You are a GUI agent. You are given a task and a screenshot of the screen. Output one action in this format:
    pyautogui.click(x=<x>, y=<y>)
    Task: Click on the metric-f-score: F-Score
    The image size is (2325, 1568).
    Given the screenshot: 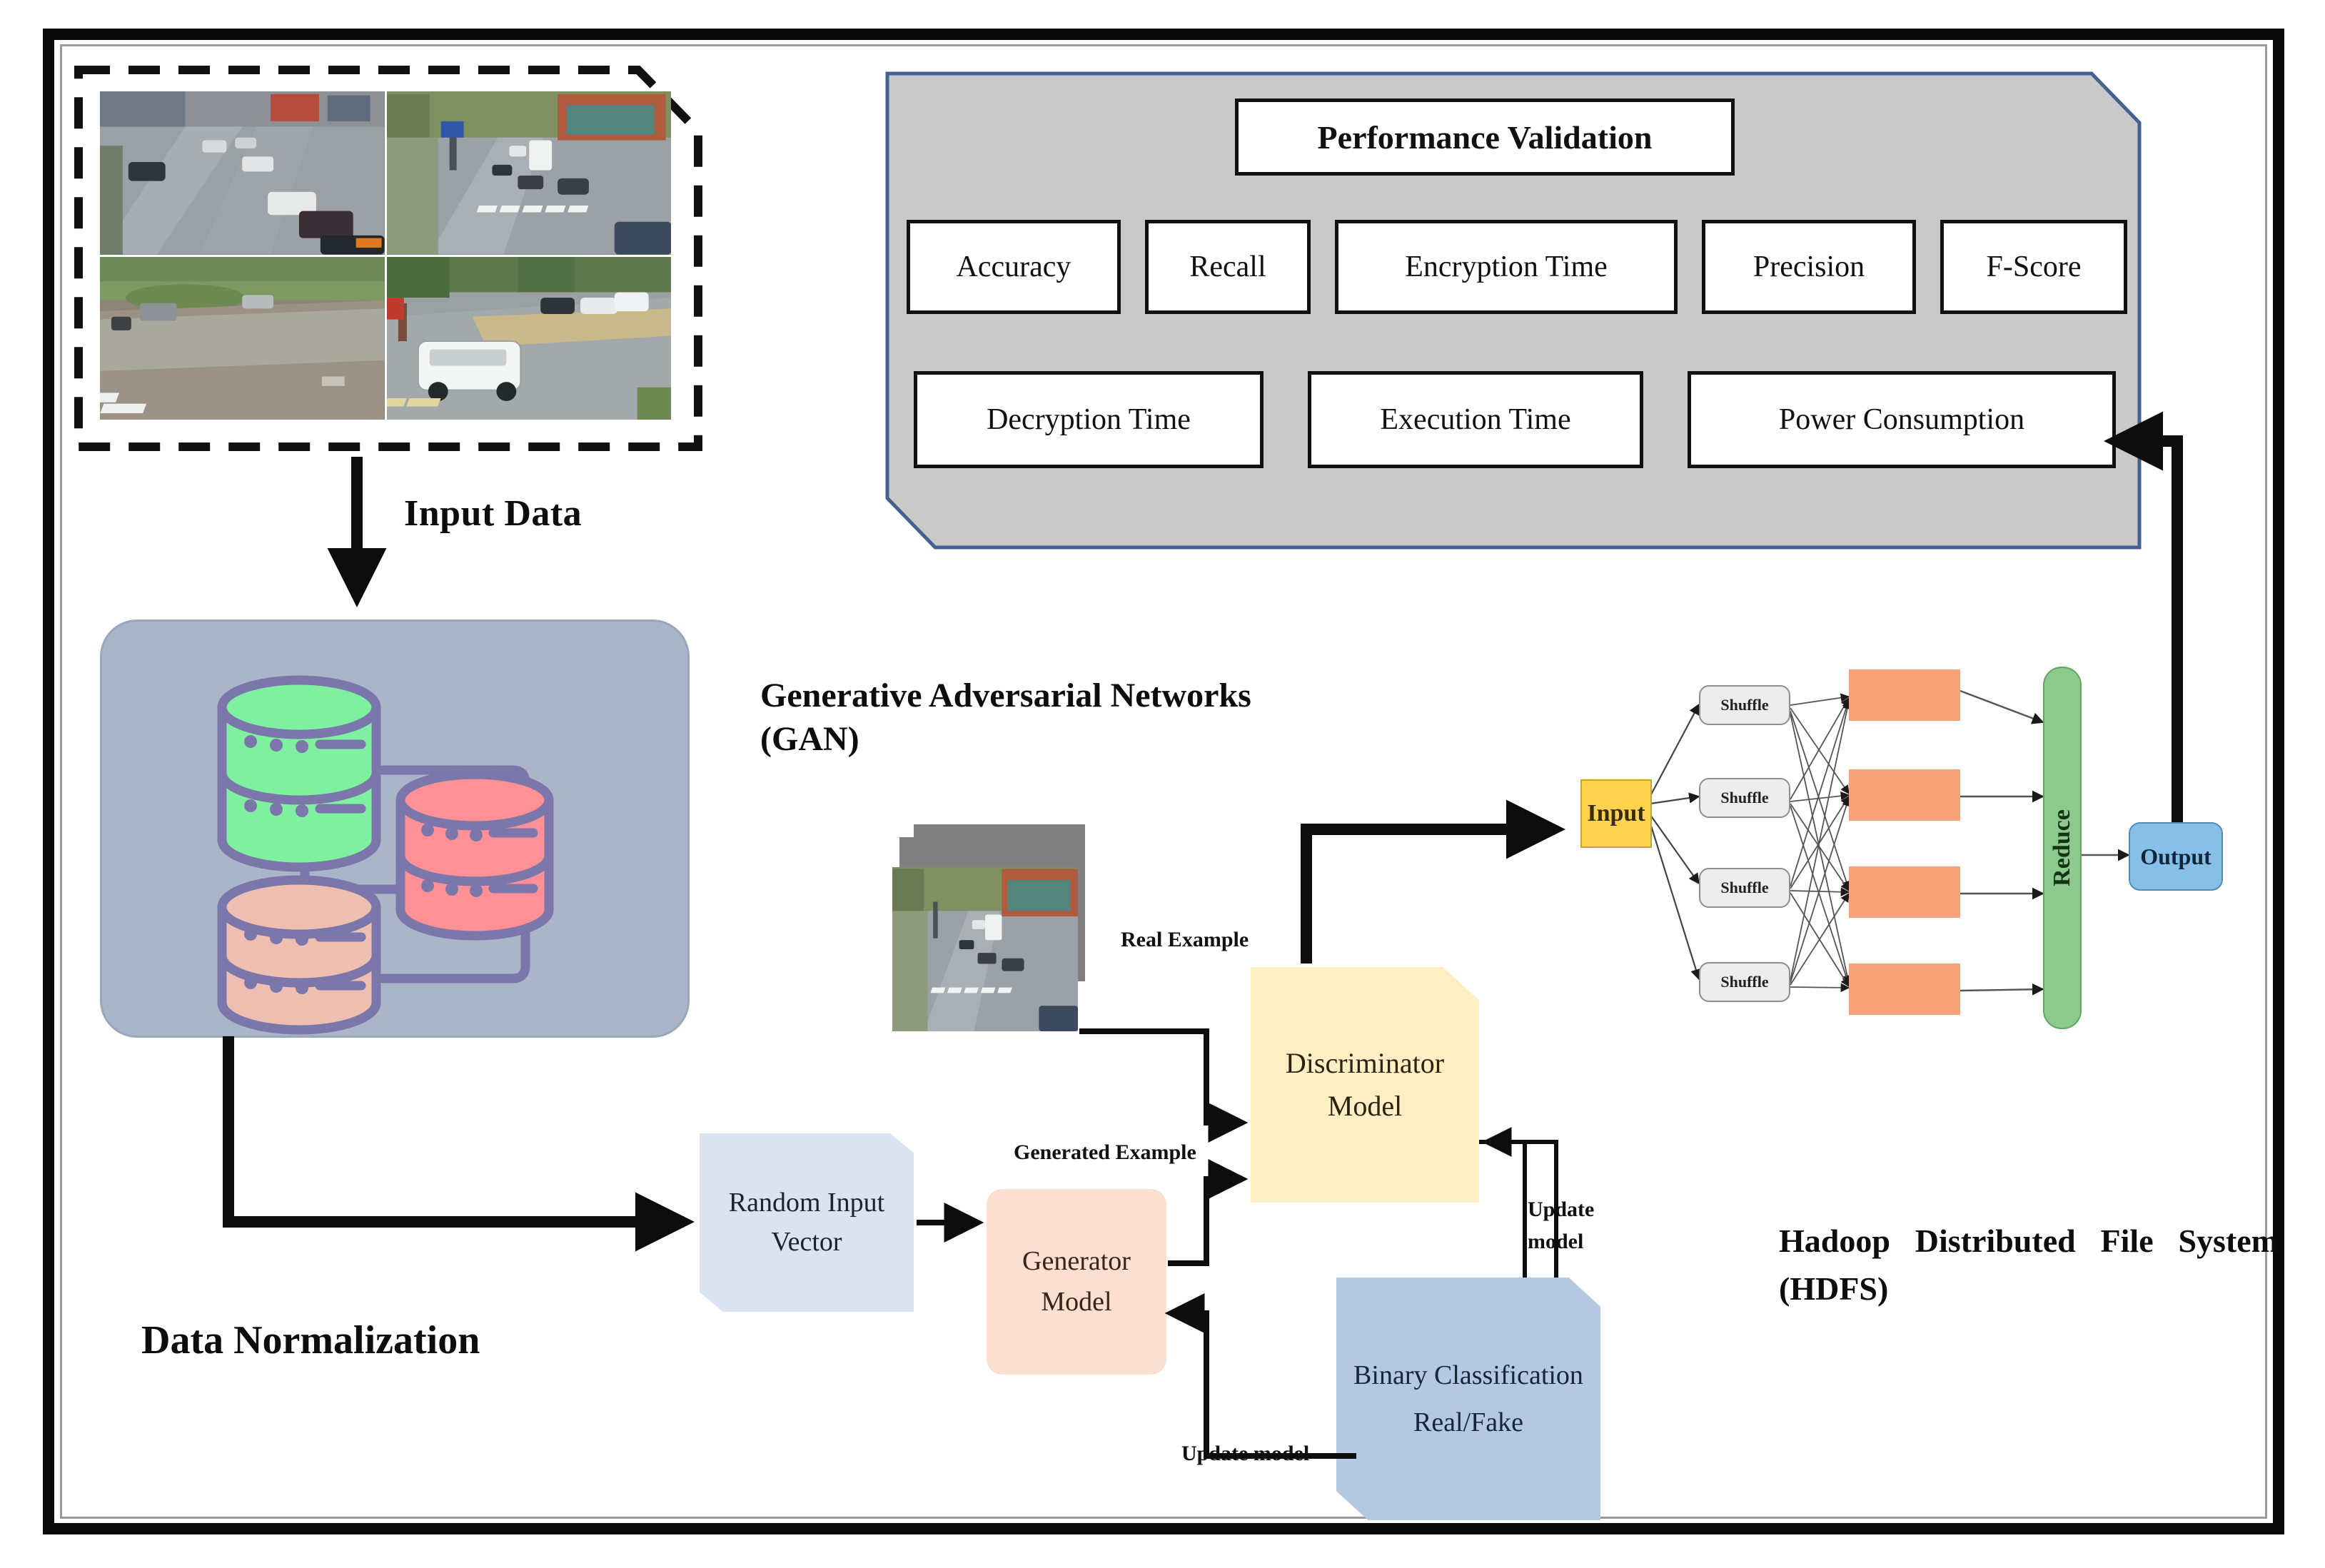 What is the action you would take?
    pyautogui.click(x=2033, y=267)
    